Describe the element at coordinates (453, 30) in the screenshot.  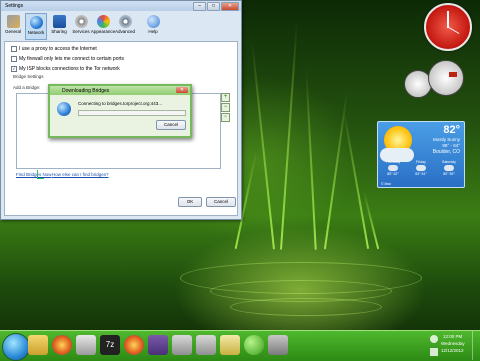
I see `clock-minute-hand` at that location.